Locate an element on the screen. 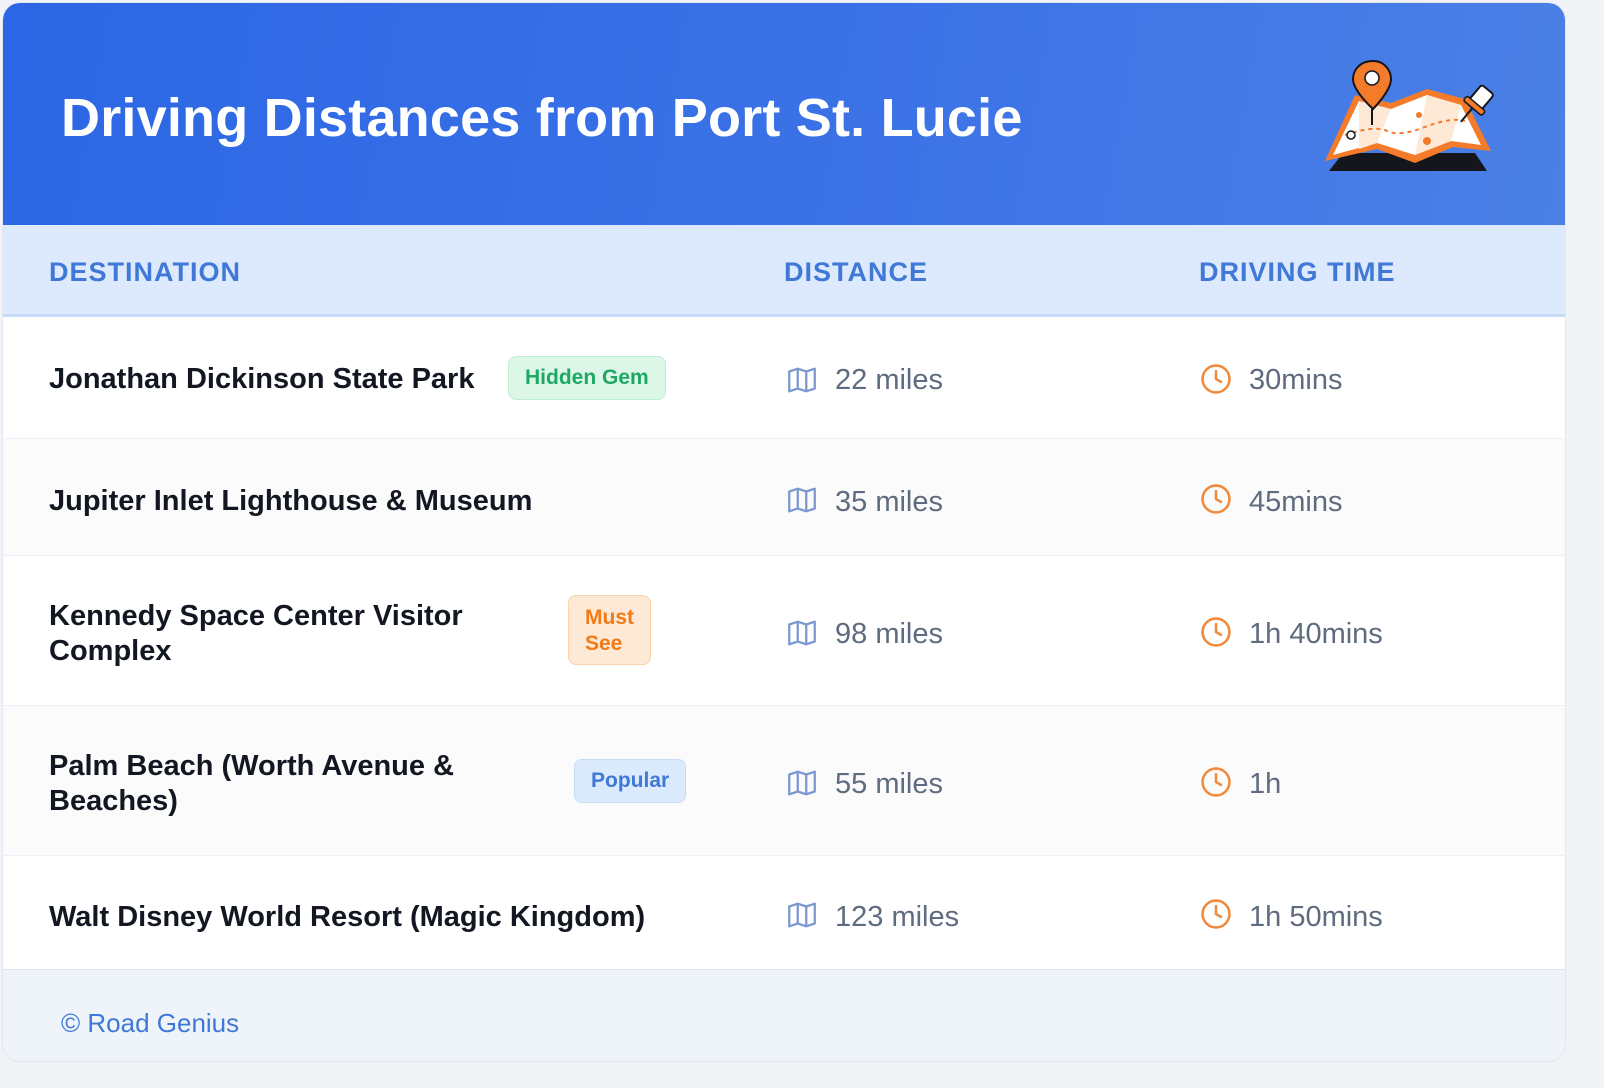  destination-name: Walt Disney World Resort (Magic Kingdom) is located at coordinates (347, 917).